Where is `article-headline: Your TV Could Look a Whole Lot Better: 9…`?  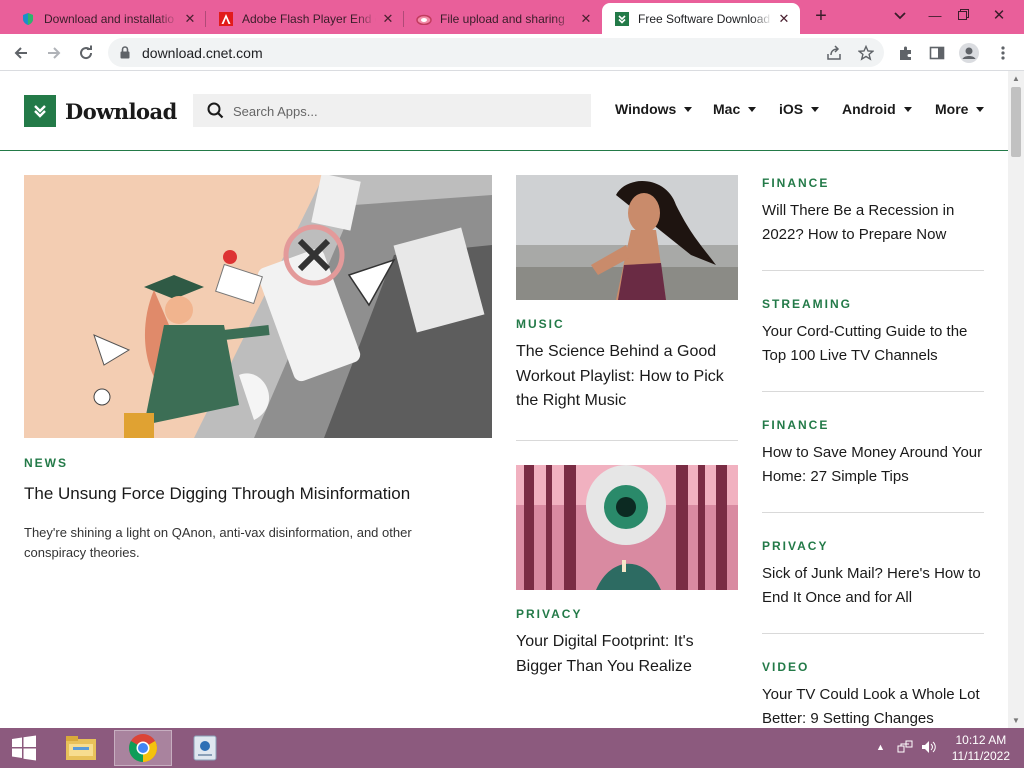
article-headline: Your TV Could Look a Whole Lot Better: 9… is located at coordinates (873, 705).